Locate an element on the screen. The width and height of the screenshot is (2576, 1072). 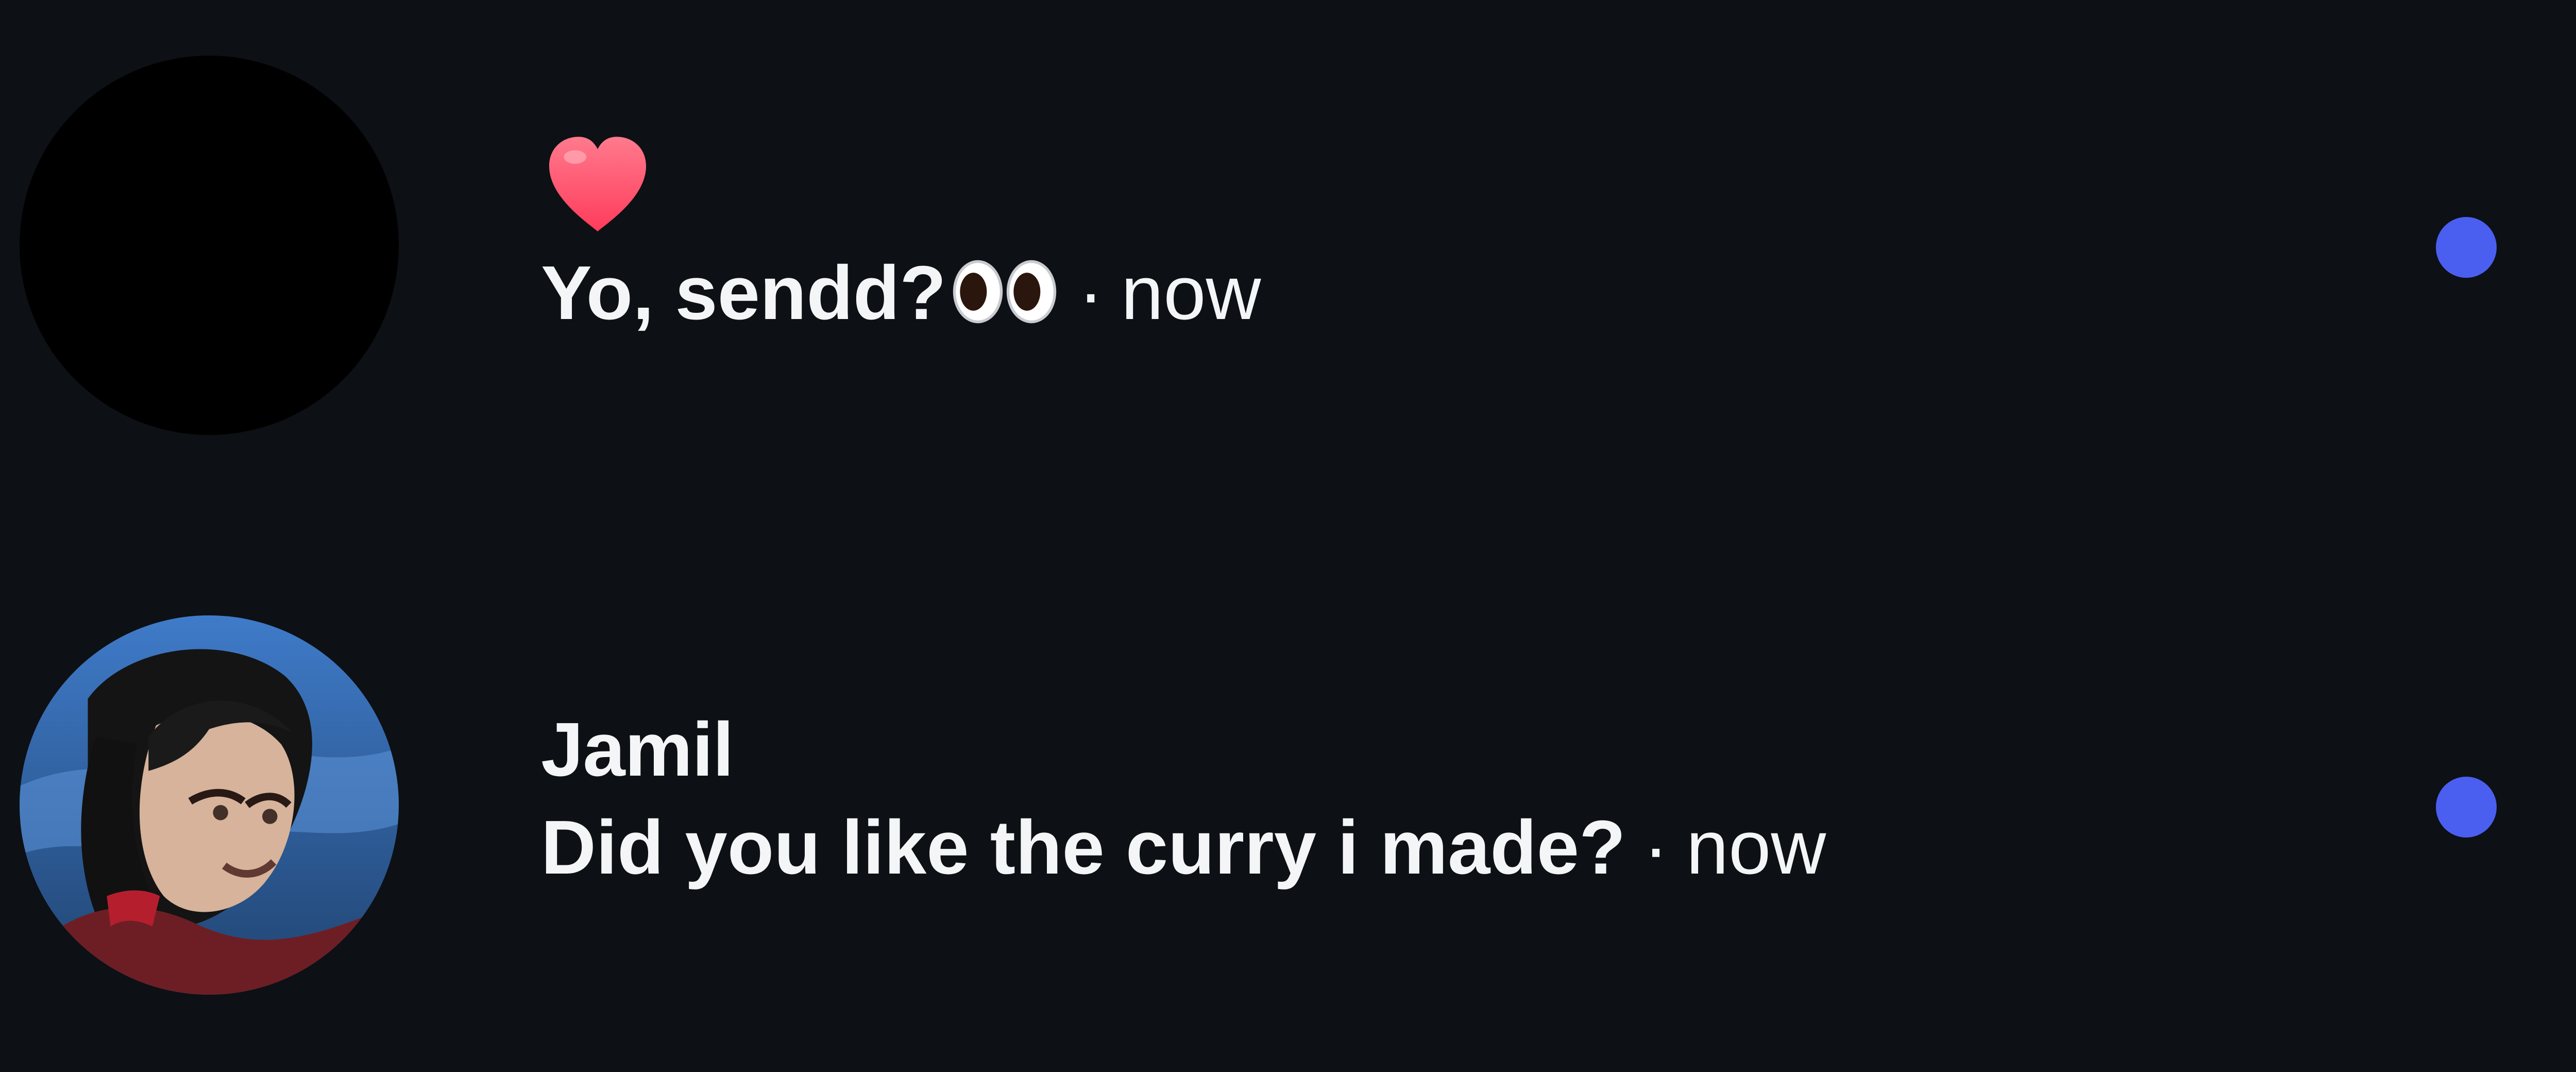
message-preview: Jamil Did you like the curry i made? · now is located at coordinates (1442, 799).